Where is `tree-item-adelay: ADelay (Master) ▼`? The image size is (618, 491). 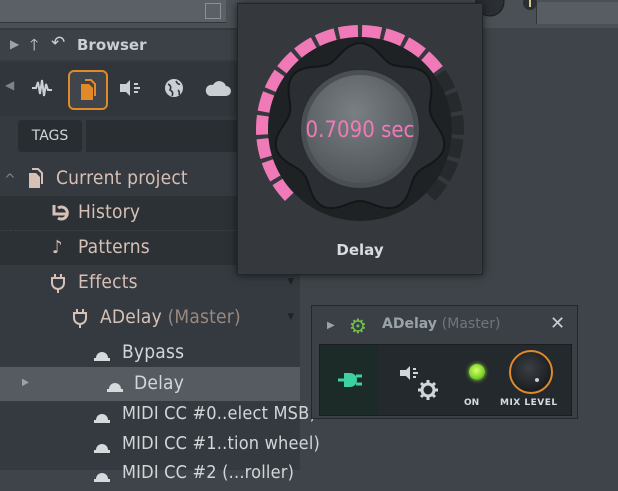
tree-item-adelay: ADelay (Master) ▼ is located at coordinates (150, 318).